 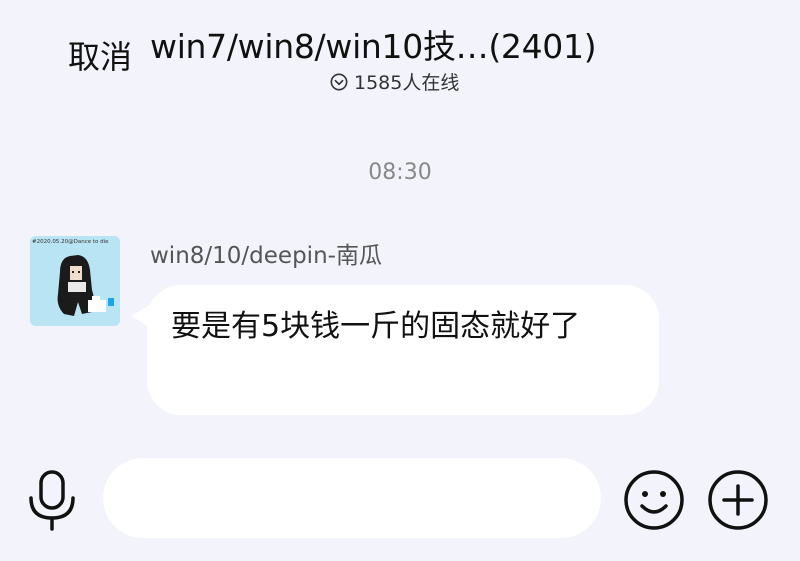 I want to click on cancel-button: 取消, so click(x=100, y=55).